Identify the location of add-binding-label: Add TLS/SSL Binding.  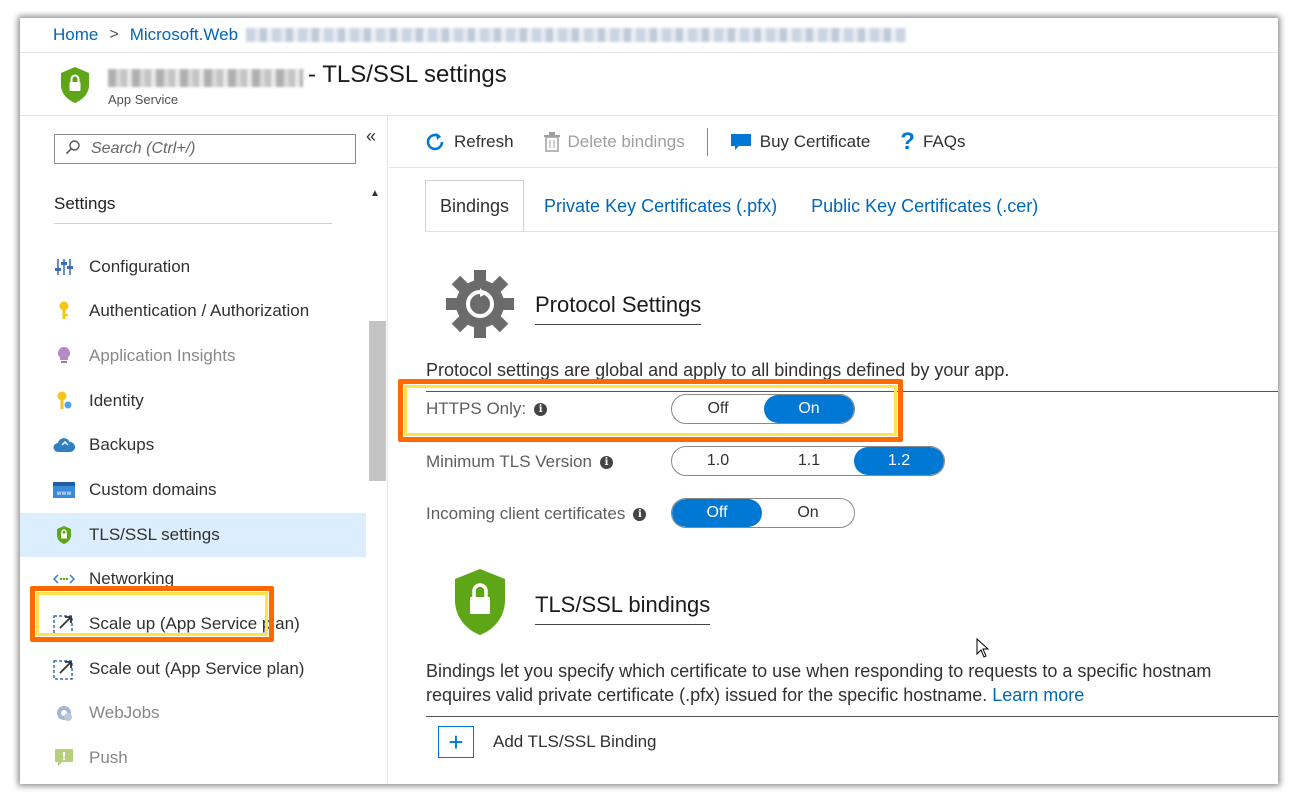
(575, 741).